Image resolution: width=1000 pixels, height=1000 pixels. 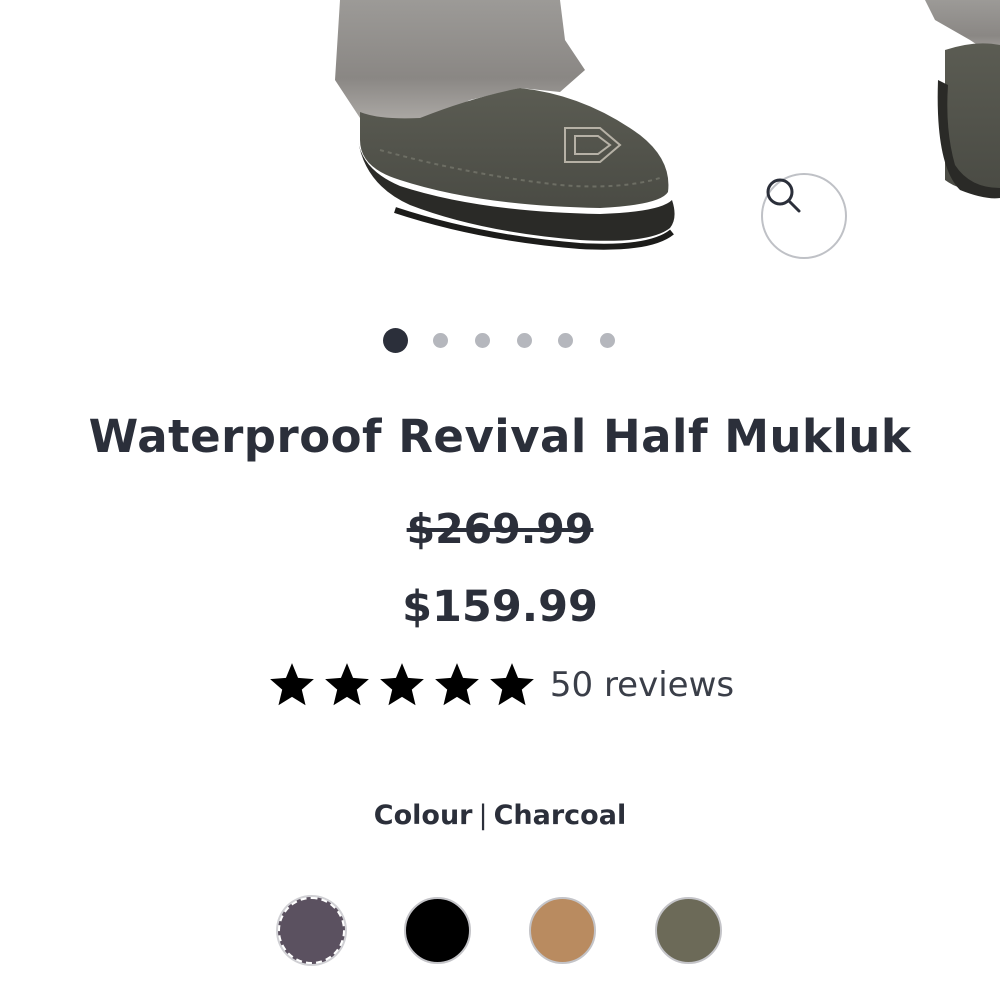 I want to click on colour-swatch-olive, so click(x=688, y=930).